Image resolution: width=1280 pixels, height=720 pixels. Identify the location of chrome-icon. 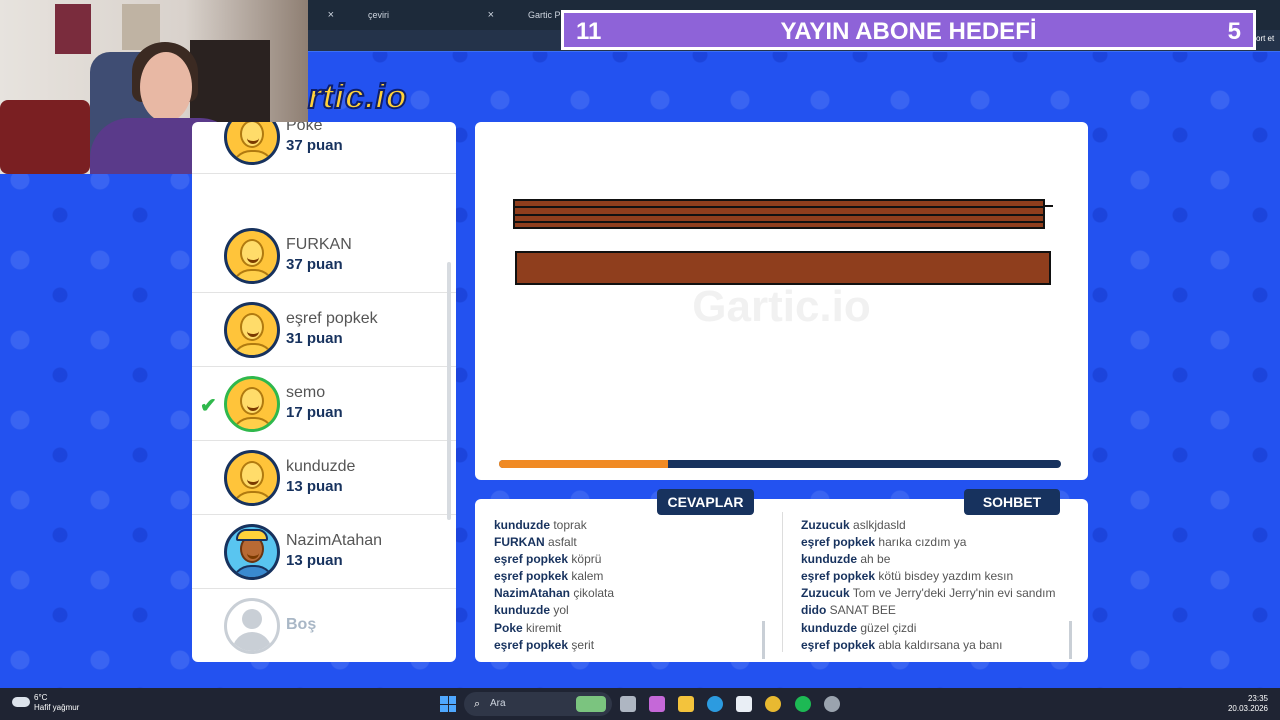
(773, 704).